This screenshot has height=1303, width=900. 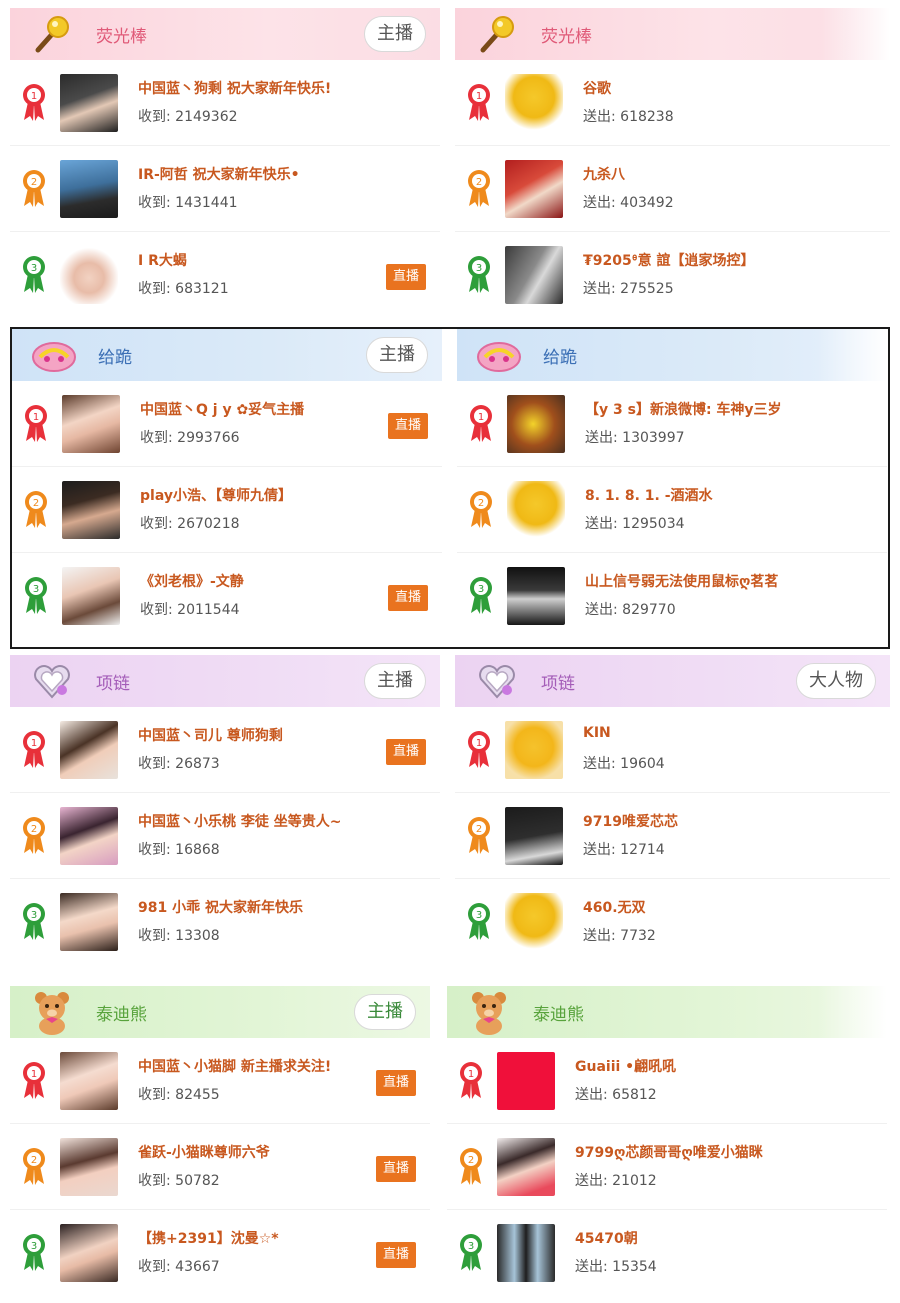 What do you see at coordinates (672, 836) in the screenshot?
I see `ranking-row: 2 9719唯爱芯芯 送出: 12714` at bounding box center [672, 836].